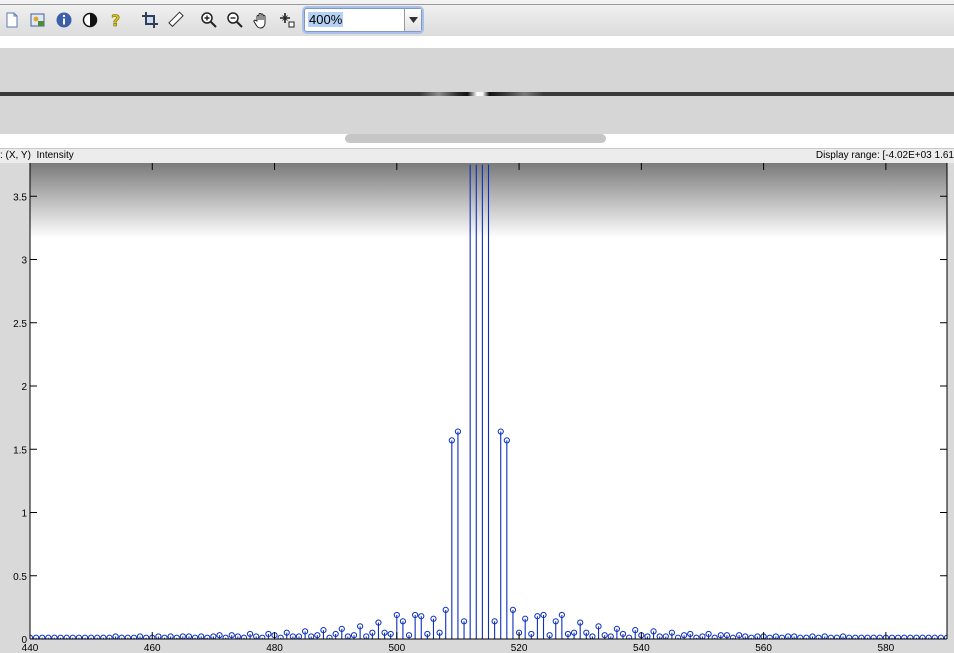 This screenshot has height=653, width=954. What do you see at coordinates (209, 20) in the screenshot?
I see `zoom-in-icon` at bounding box center [209, 20].